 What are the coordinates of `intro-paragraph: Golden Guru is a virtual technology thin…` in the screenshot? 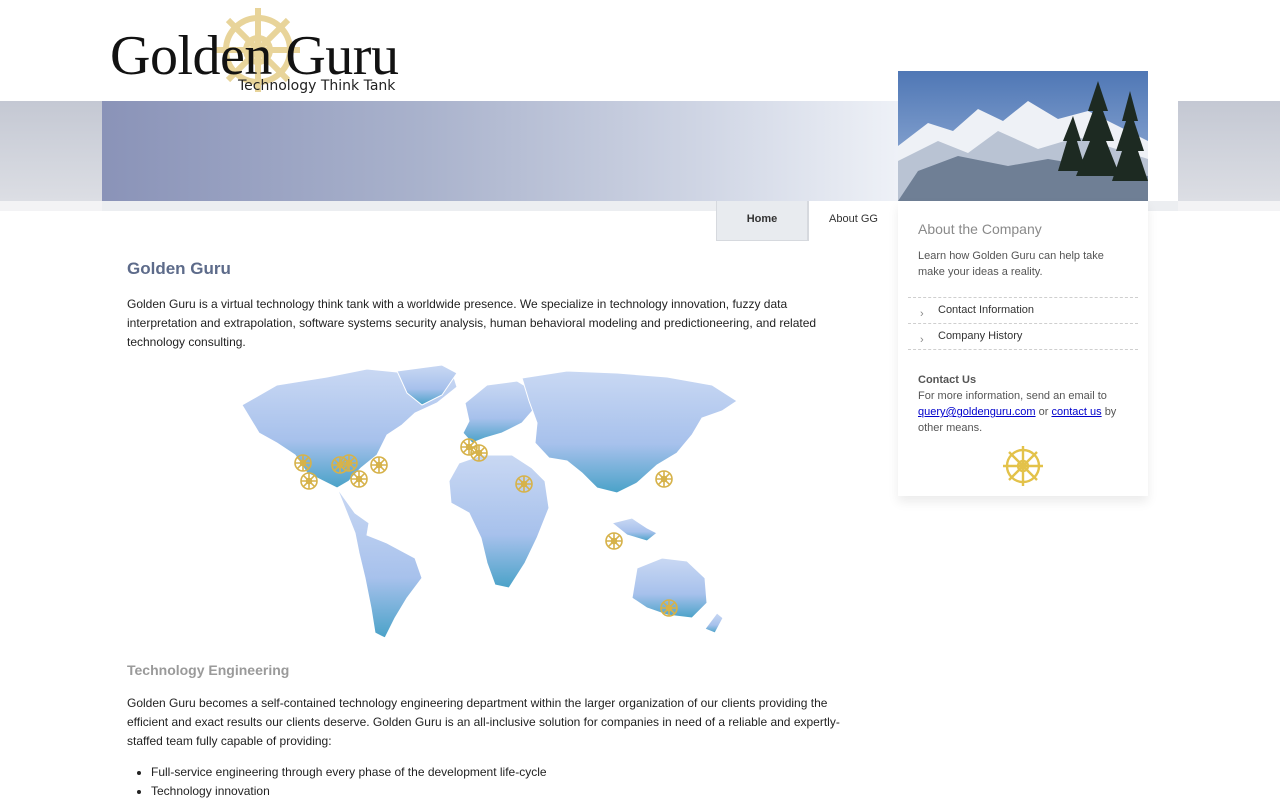 It's located at (472, 323).